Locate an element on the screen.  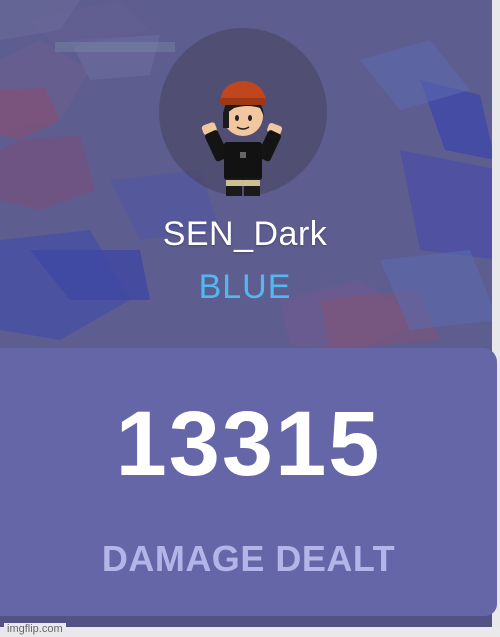
watermark-text: imgflip.com is located at coordinates (35, 629).